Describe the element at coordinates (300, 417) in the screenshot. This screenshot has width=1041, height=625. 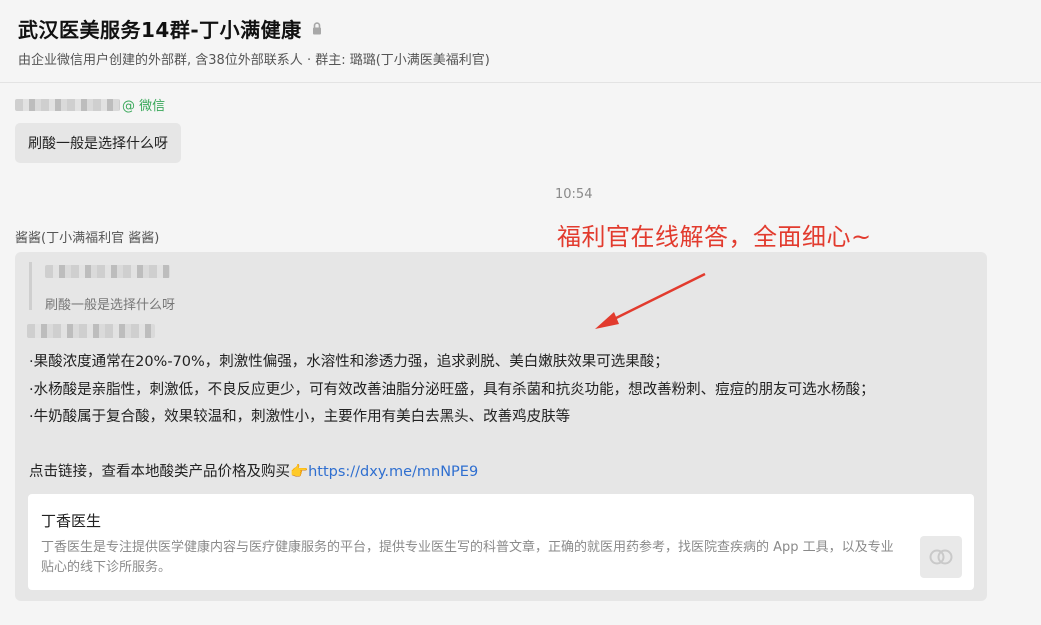
I see `message2-line: ·牛奶酸属于复合酸，效果较温和，刺激性小，主要作用有美白去黑头、改善鸡皮肤等` at that location.